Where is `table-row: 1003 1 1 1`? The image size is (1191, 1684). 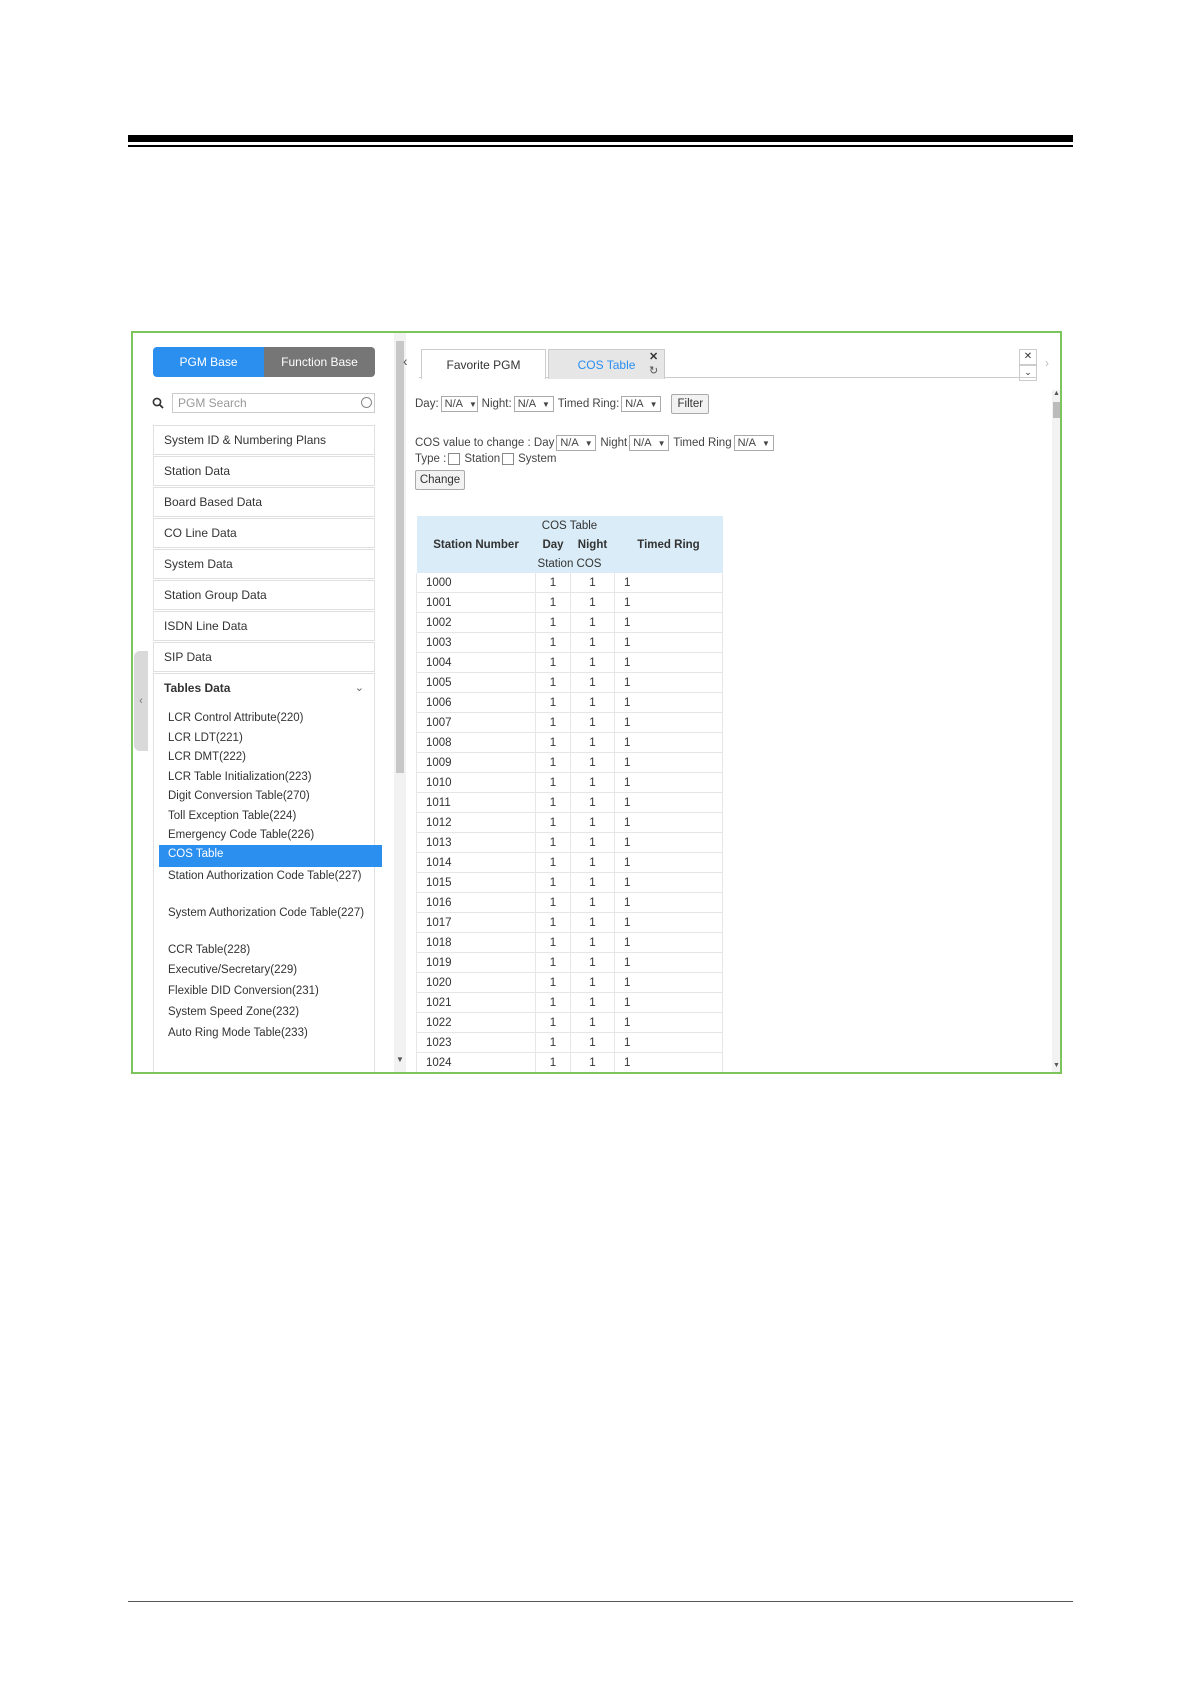 table-row: 1003 1 1 1 is located at coordinates (569, 642).